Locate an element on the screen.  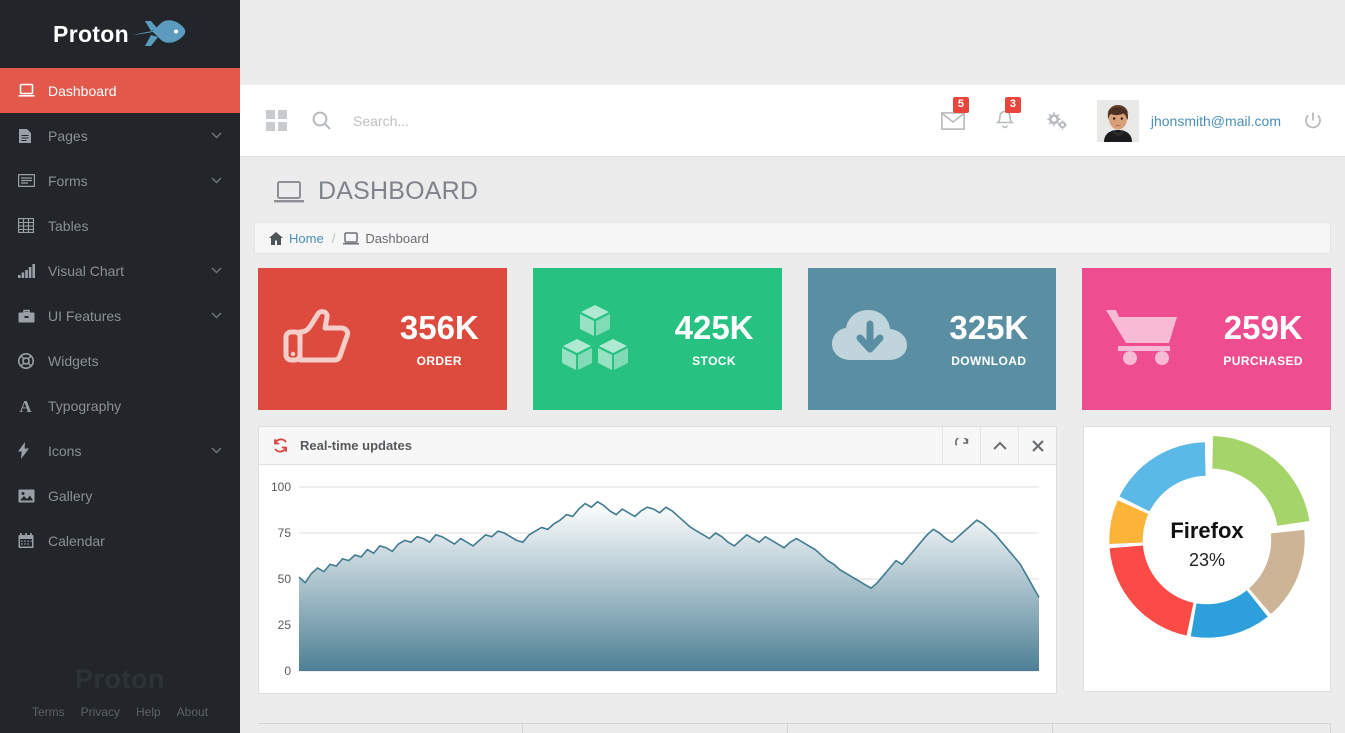
stat-card-label: ORDER is located at coordinates (439, 360).